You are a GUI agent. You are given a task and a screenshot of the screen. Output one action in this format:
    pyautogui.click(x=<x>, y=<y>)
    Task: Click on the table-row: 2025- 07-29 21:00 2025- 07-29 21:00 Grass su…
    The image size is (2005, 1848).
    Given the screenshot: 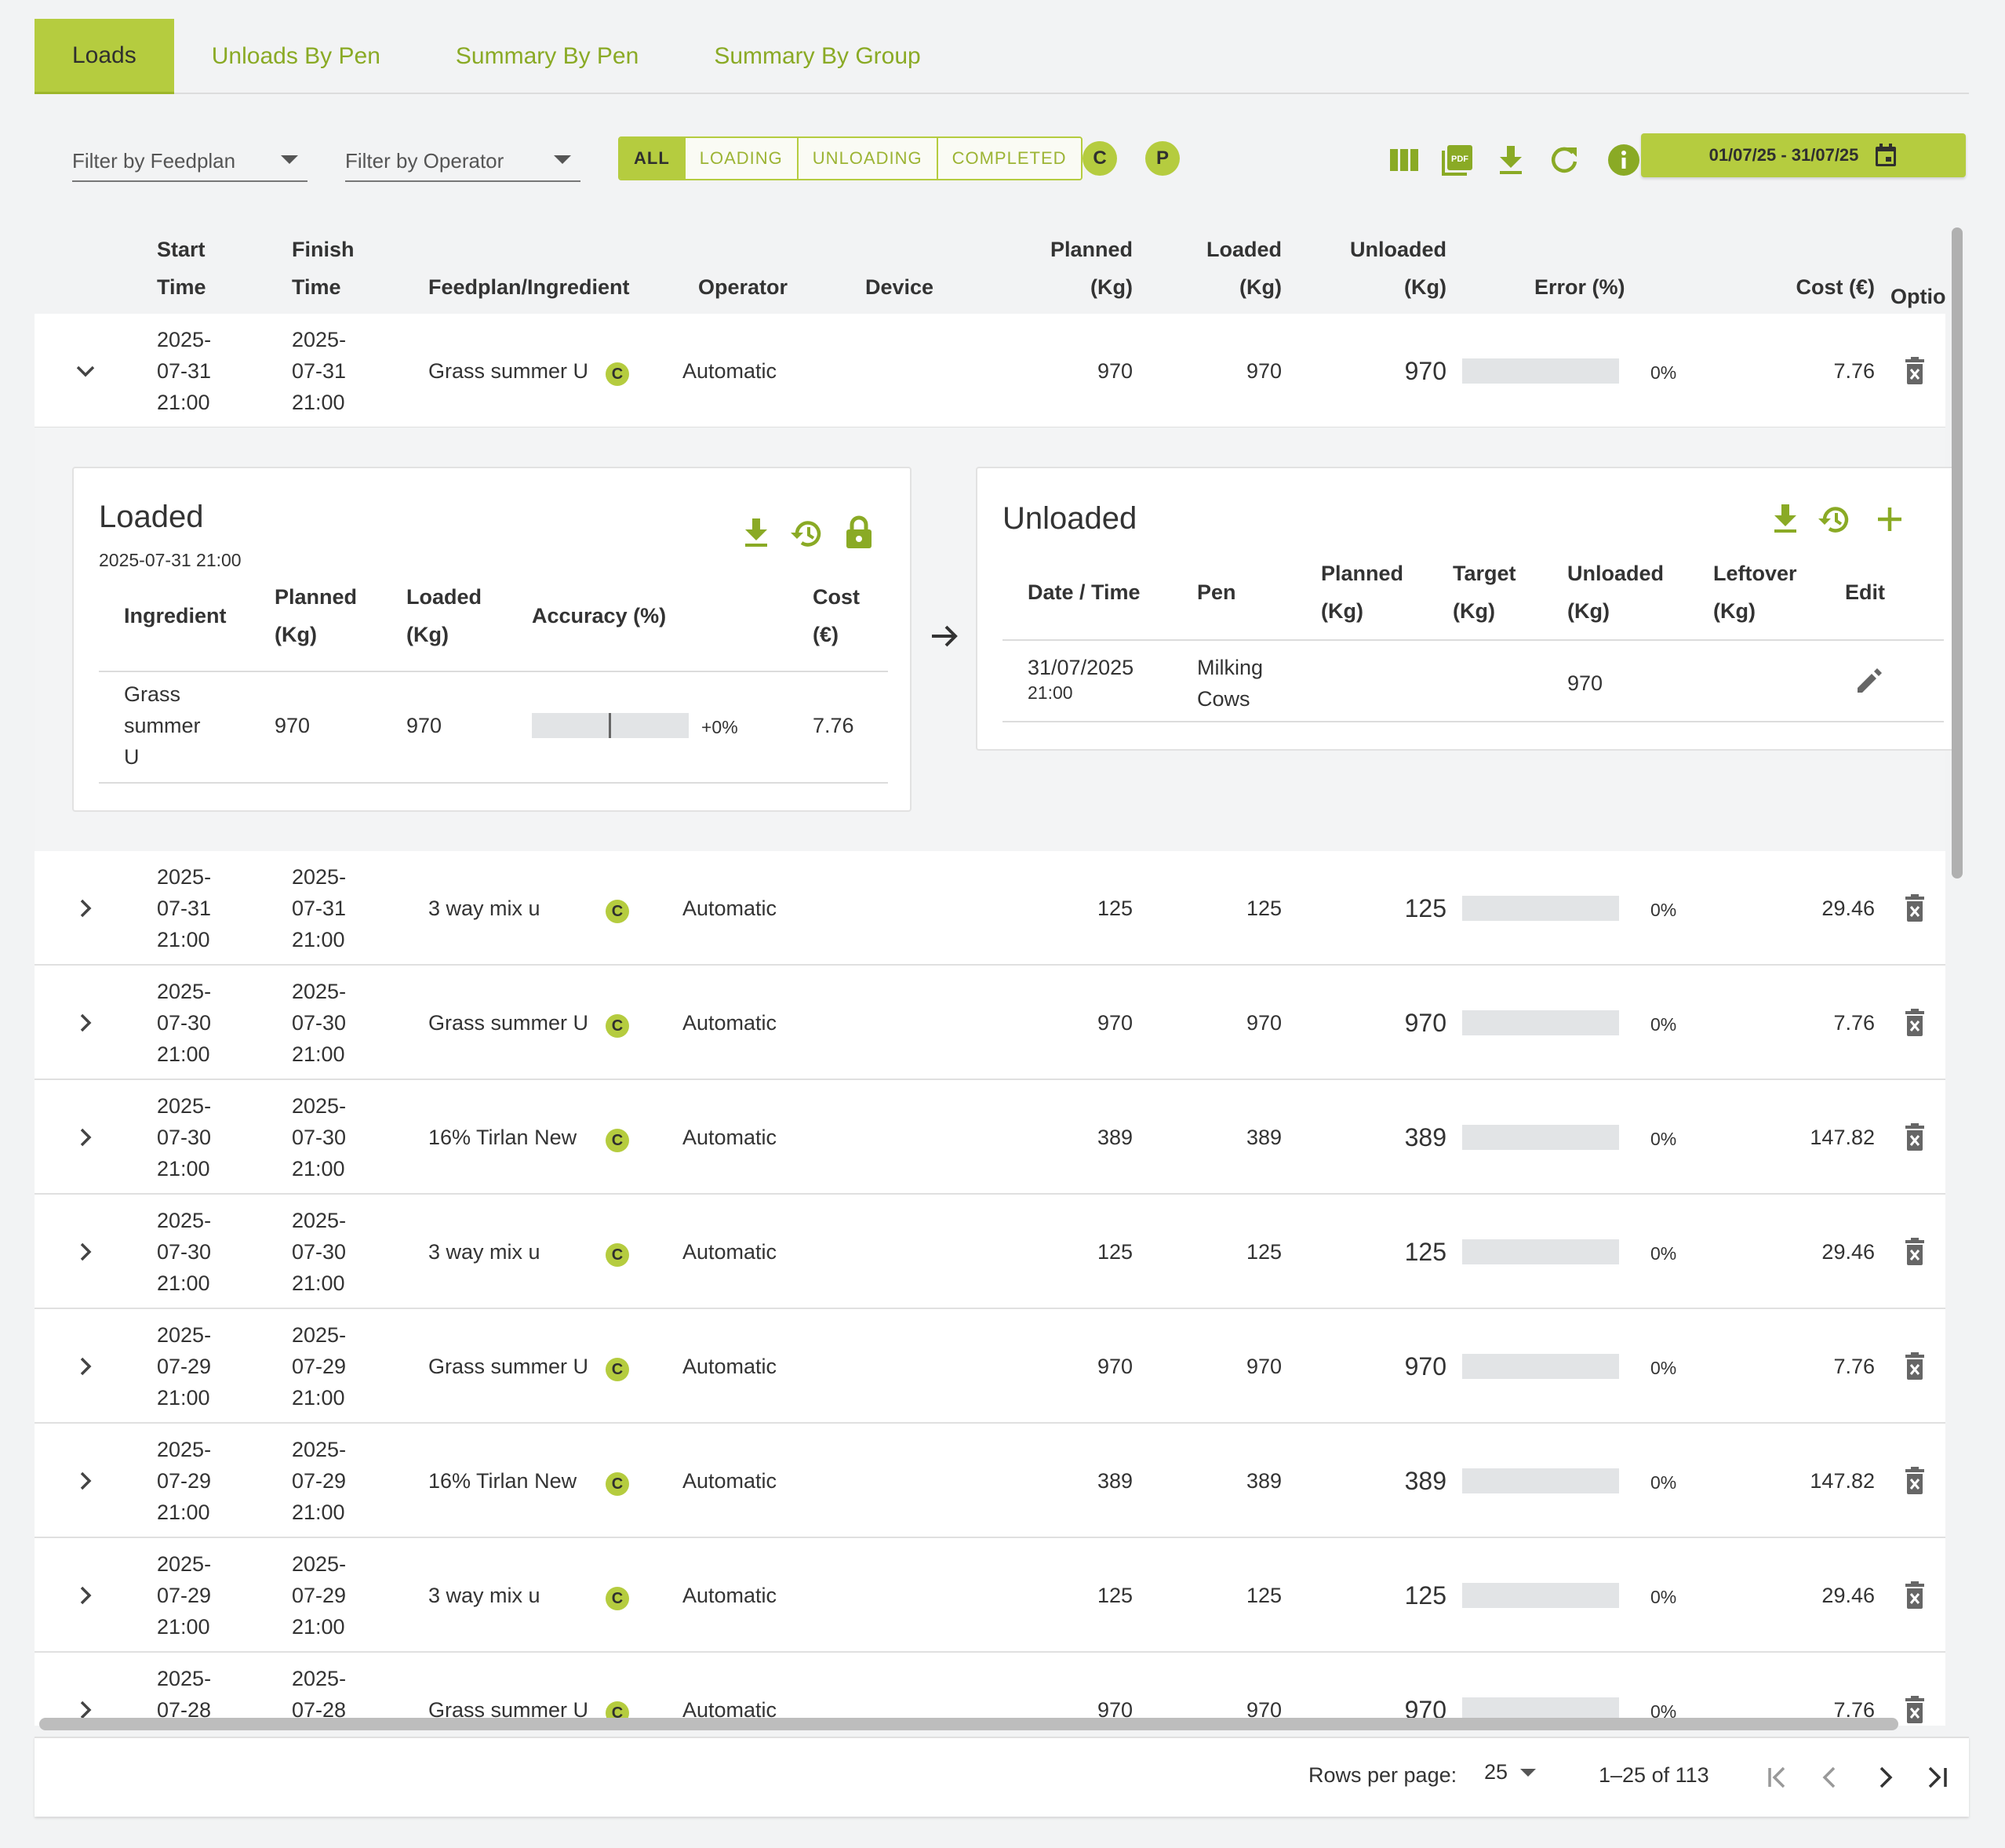 What is the action you would take?
    pyautogui.click(x=990, y=1366)
    